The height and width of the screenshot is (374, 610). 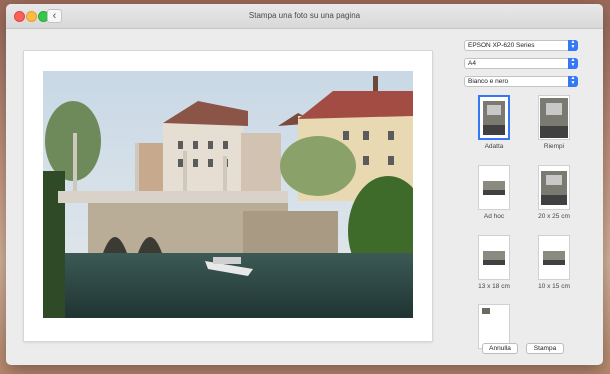 What do you see at coordinates (554, 216) in the screenshot?
I see `layout-label: 20 x 25 cm` at bounding box center [554, 216].